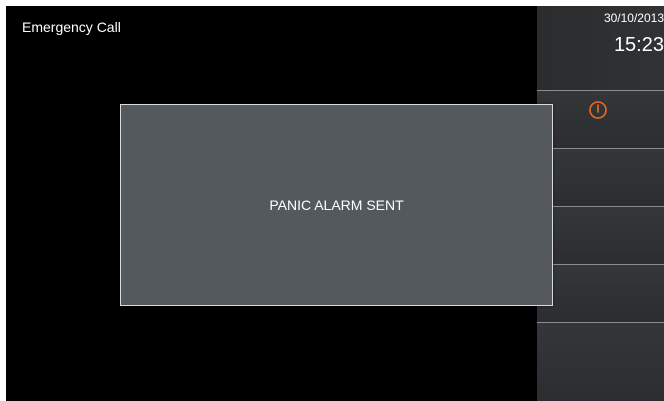 Image resolution: width=664 pixels, height=401 pixels. I want to click on sidebar-button-power, so click(600, 119).